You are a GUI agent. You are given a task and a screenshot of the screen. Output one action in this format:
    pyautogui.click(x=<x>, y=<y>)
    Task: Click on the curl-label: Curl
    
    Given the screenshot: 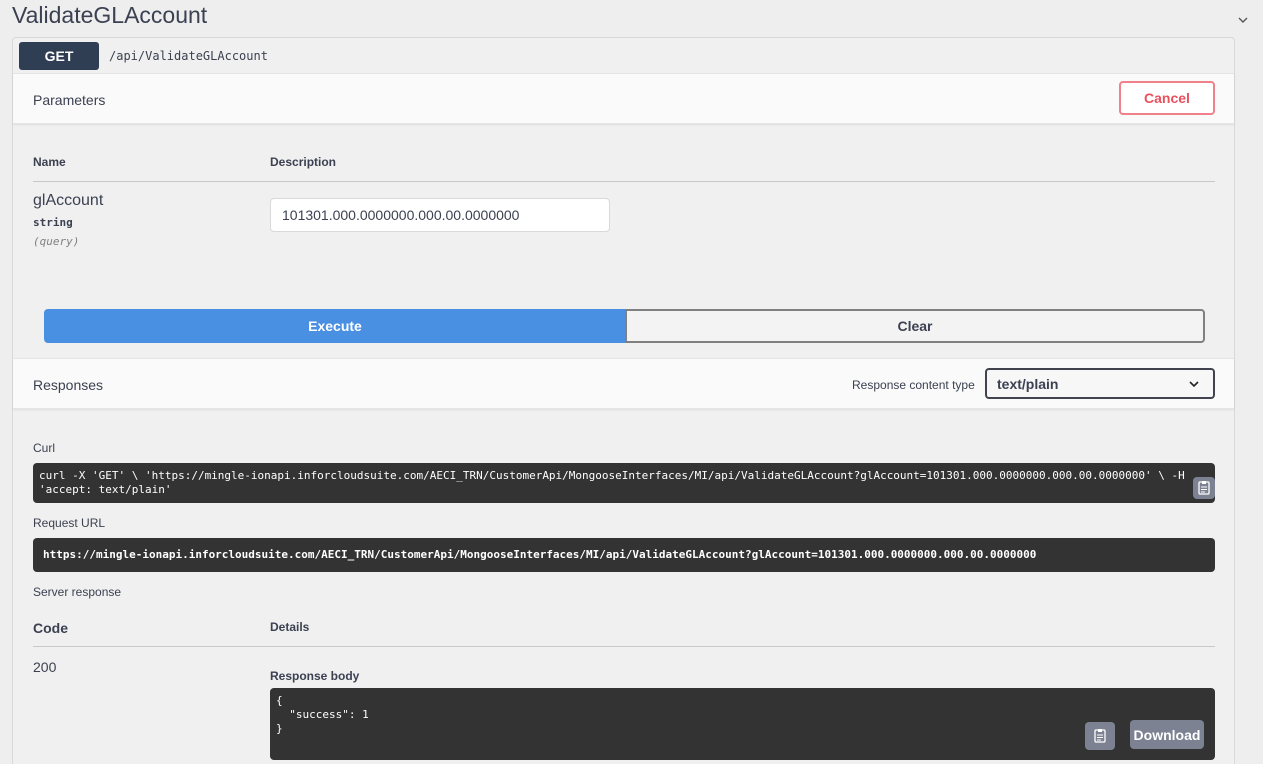 What is the action you would take?
    pyautogui.click(x=44, y=448)
    